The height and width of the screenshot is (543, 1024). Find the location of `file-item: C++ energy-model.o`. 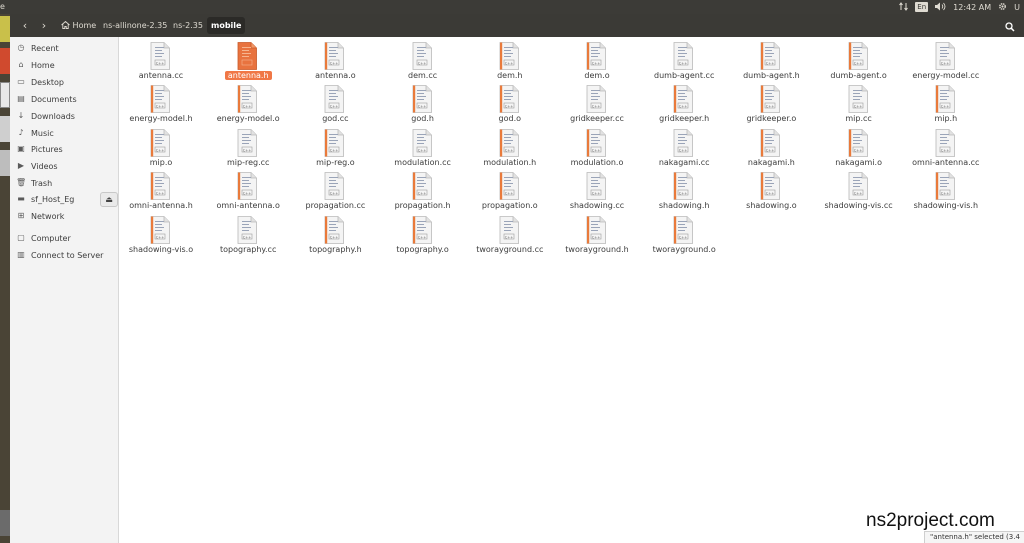

file-item: C++ energy-model.o is located at coordinates (248, 102).